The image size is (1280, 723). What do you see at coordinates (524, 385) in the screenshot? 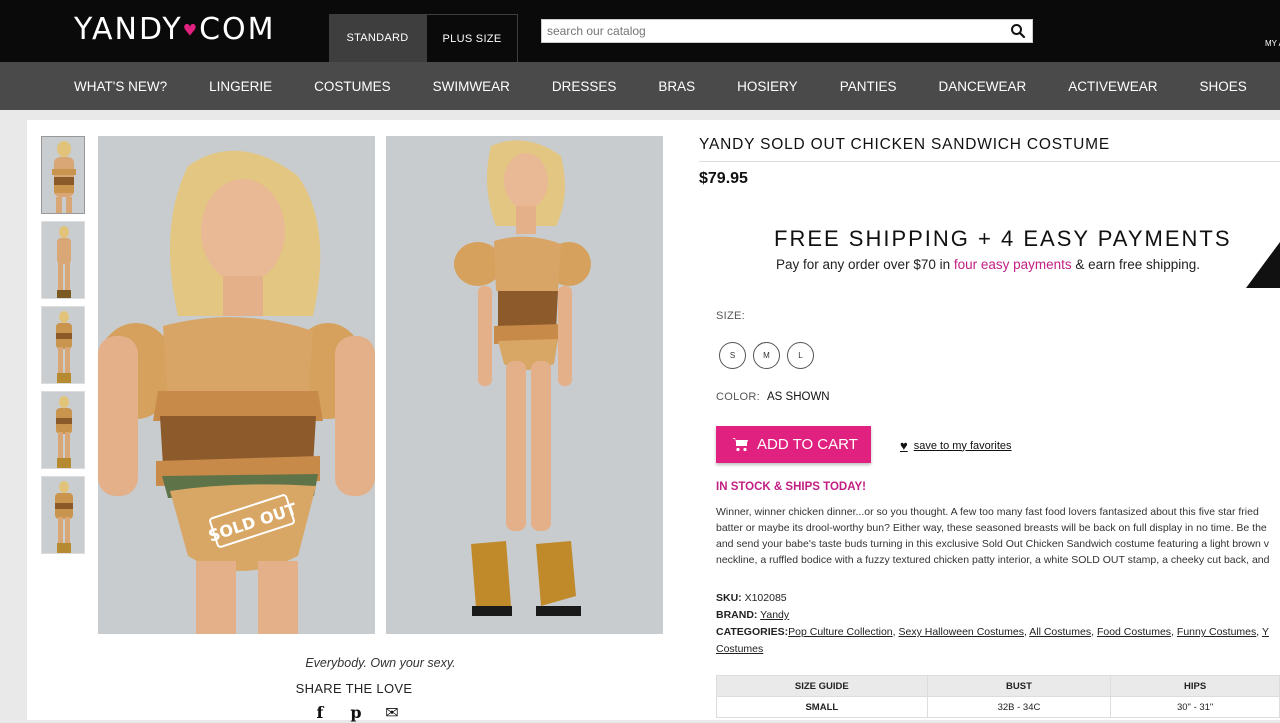
I see `product-image-full` at bounding box center [524, 385].